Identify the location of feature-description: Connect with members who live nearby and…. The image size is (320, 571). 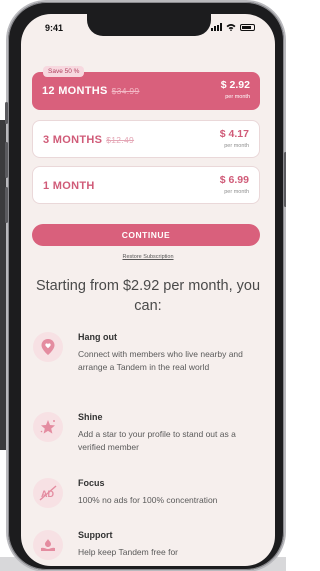
(160, 360).